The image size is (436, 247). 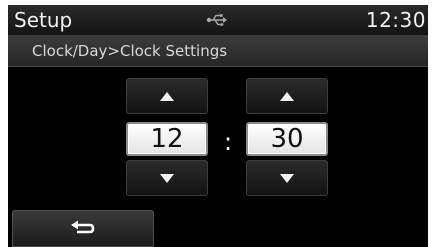 I want to click on breadcrumb: Clock/Day>Clock Settings, so click(x=130, y=51).